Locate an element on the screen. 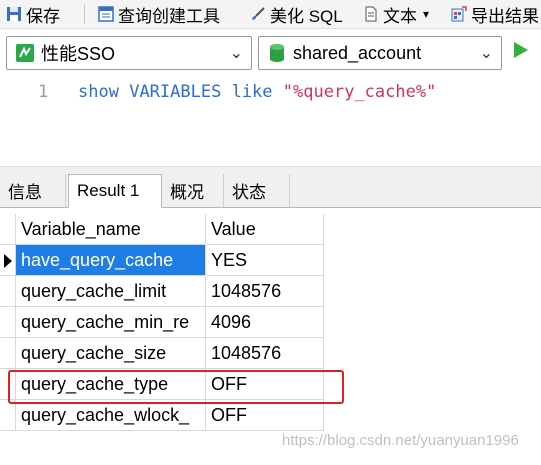 Image resolution: width=541 pixels, height=465 pixels. code-keyword-show: show is located at coordinates (98, 92).